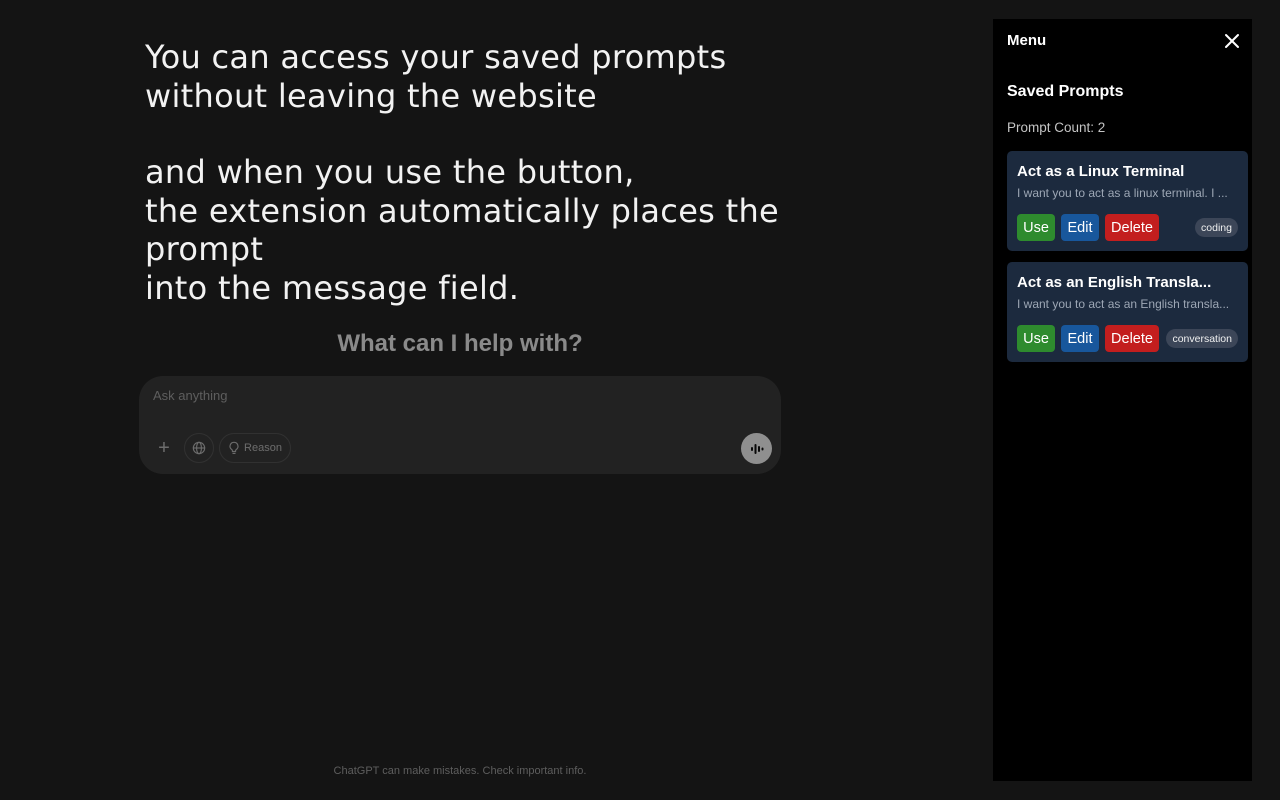 This screenshot has height=800, width=1280. What do you see at coordinates (436, 57) in the screenshot?
I see `promo-line: You can access your saved prompts` at bounding box center [436, 57].